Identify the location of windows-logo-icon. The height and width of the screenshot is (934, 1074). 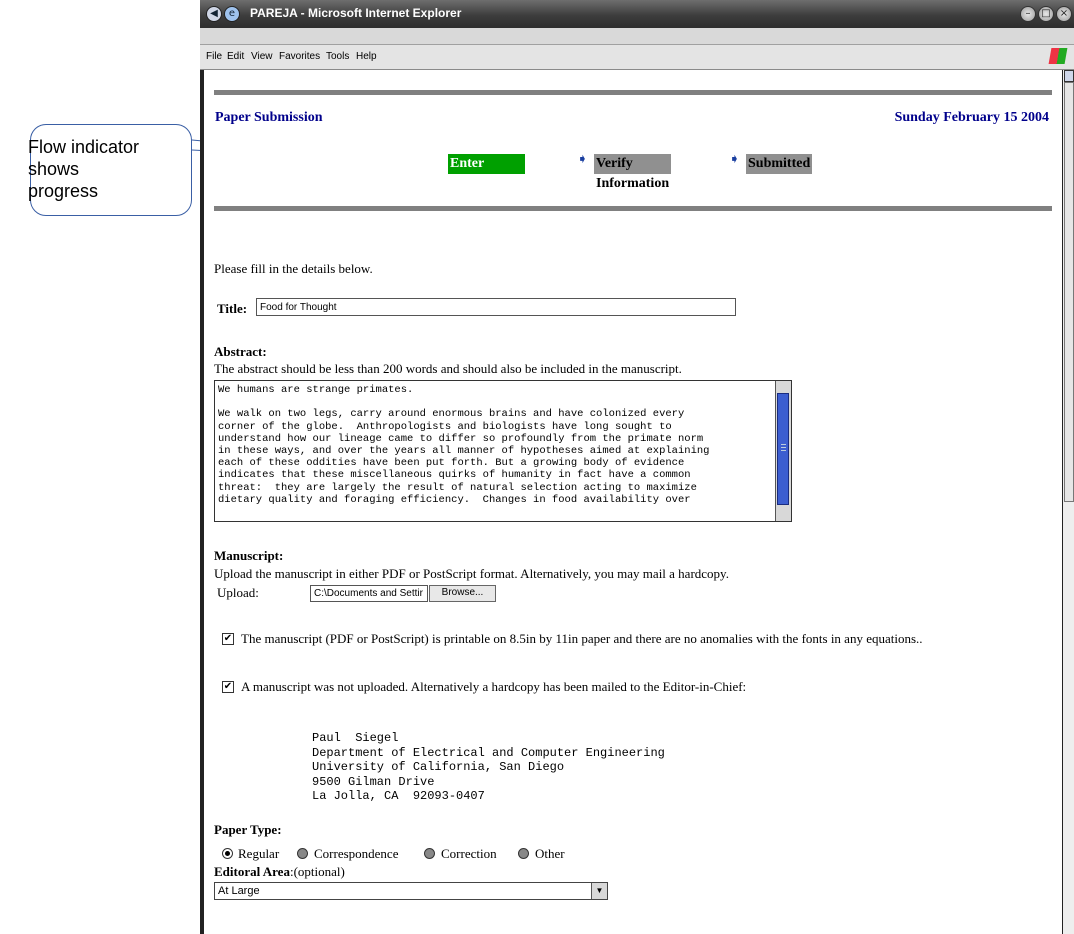
(1058, 56).